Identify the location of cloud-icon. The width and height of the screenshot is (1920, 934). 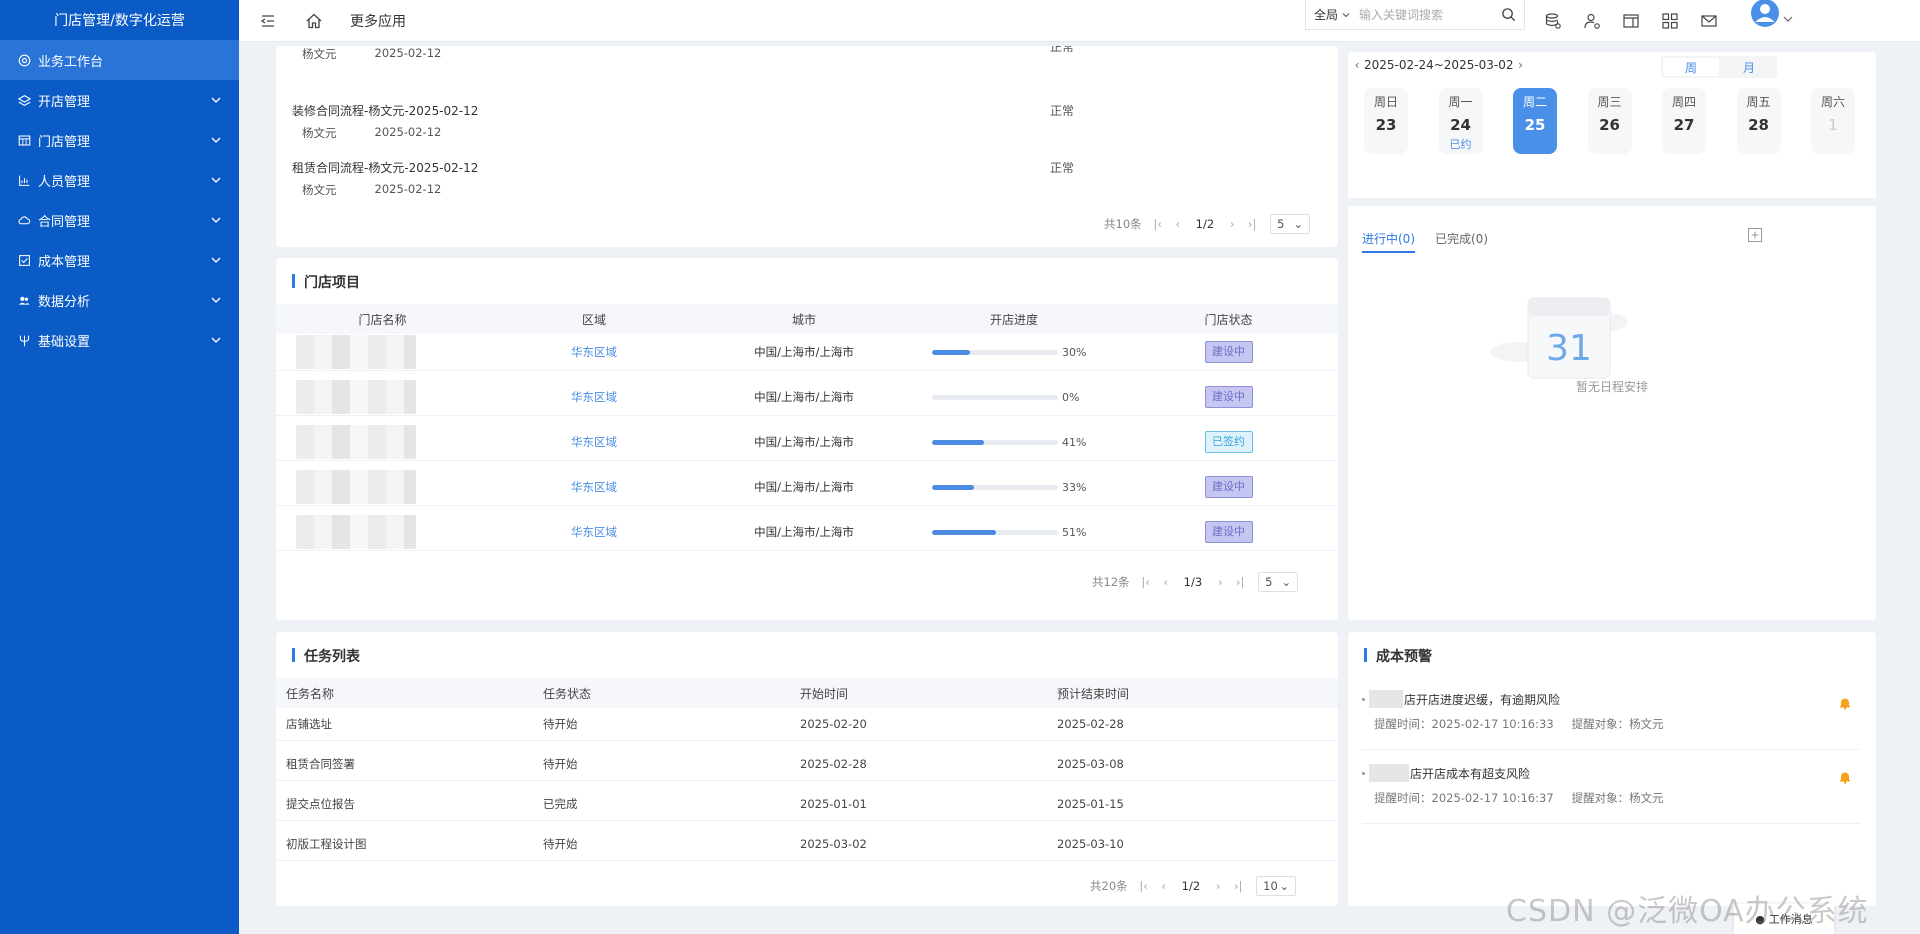
(24, 220).